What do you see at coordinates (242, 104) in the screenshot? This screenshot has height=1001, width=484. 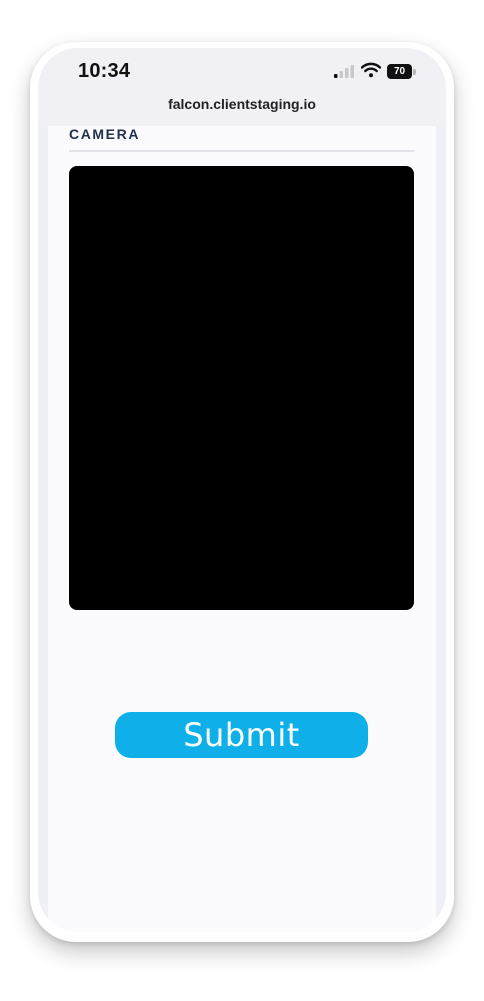 I see `url-text: falcon.clientstaging.io` at bounding box center [242, 104].